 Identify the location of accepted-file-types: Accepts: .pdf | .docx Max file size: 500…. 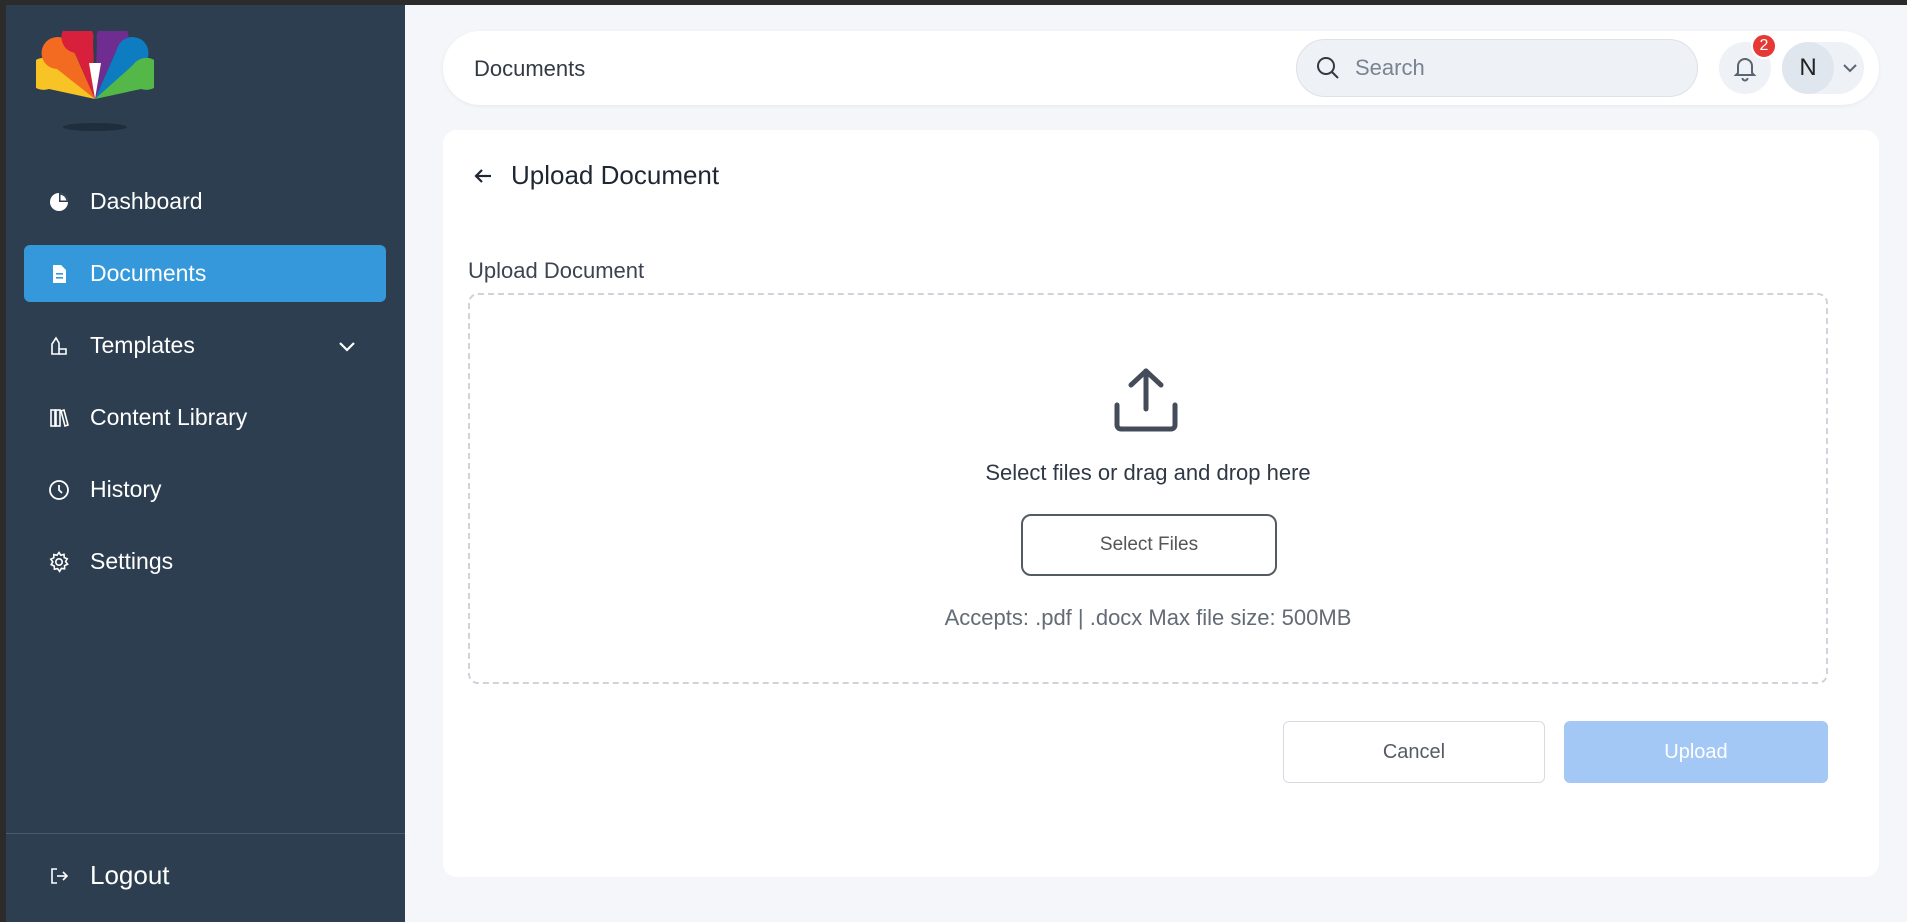
(1148, 617).